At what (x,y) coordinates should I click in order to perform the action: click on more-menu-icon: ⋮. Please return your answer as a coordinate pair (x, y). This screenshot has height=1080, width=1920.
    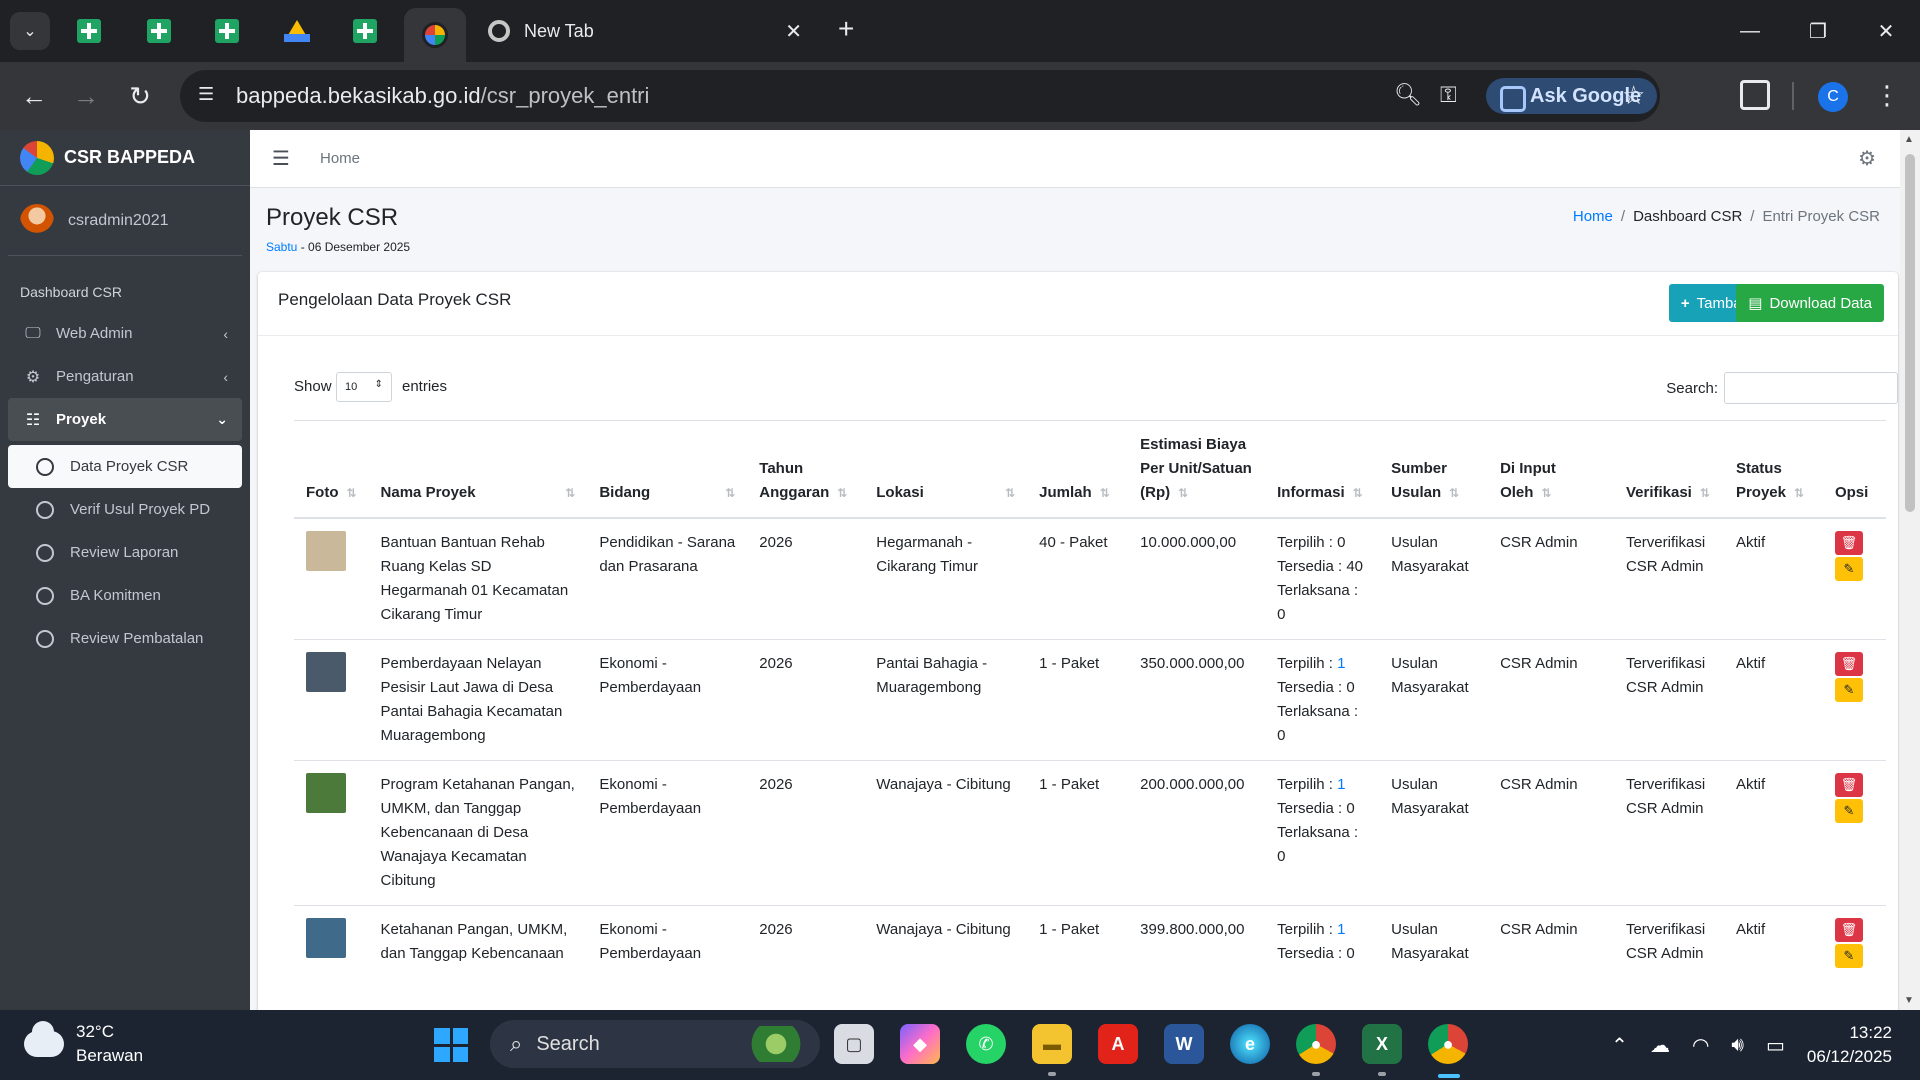
    Looking at the image, I should click on (1887, 95).